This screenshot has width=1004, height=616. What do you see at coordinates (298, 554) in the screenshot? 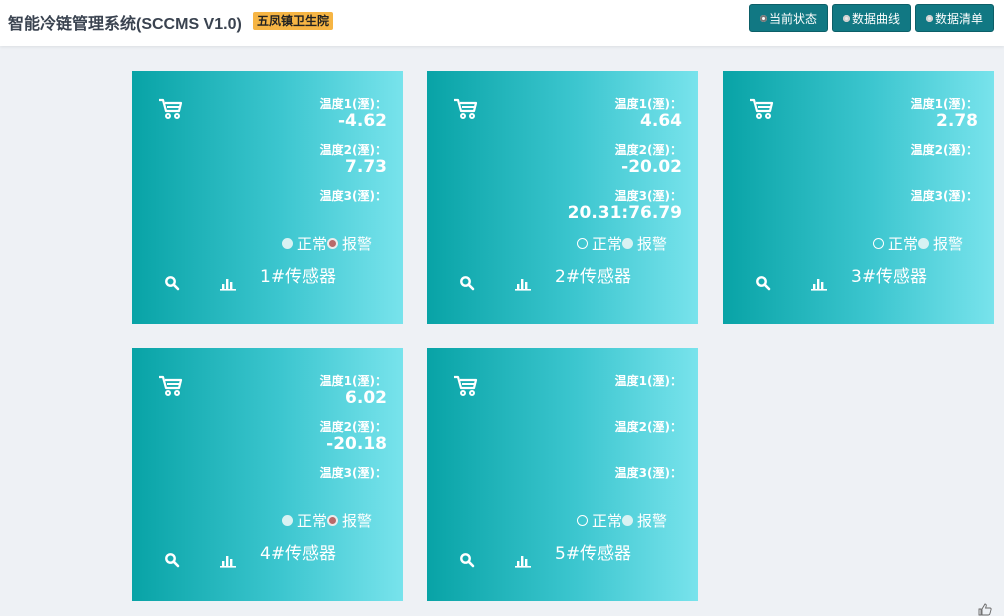
I see `sensor-name: 4#传感器` at bounding box center [298, 554].